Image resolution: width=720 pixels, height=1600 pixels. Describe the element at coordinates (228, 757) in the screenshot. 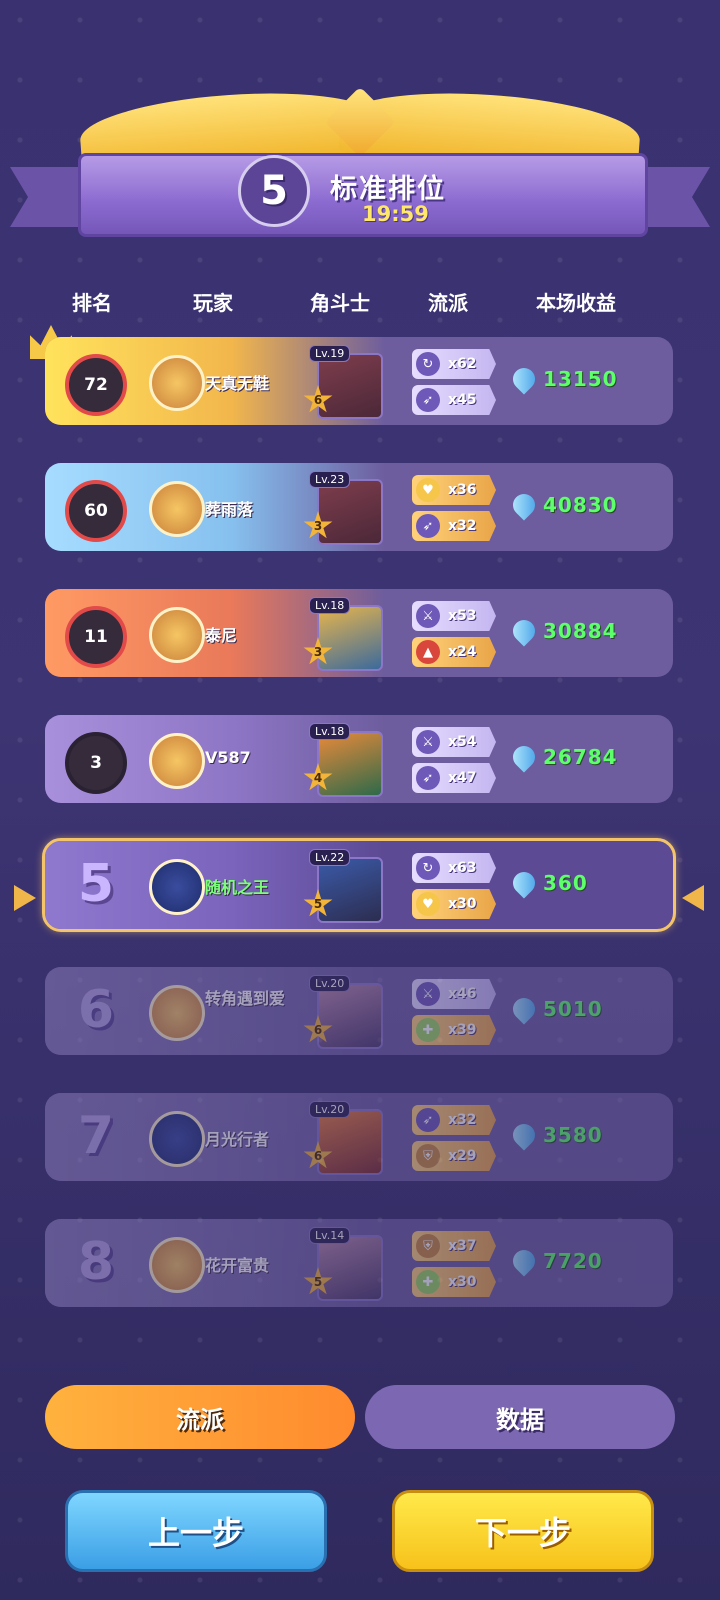

I see `player-name: V587` at that location.